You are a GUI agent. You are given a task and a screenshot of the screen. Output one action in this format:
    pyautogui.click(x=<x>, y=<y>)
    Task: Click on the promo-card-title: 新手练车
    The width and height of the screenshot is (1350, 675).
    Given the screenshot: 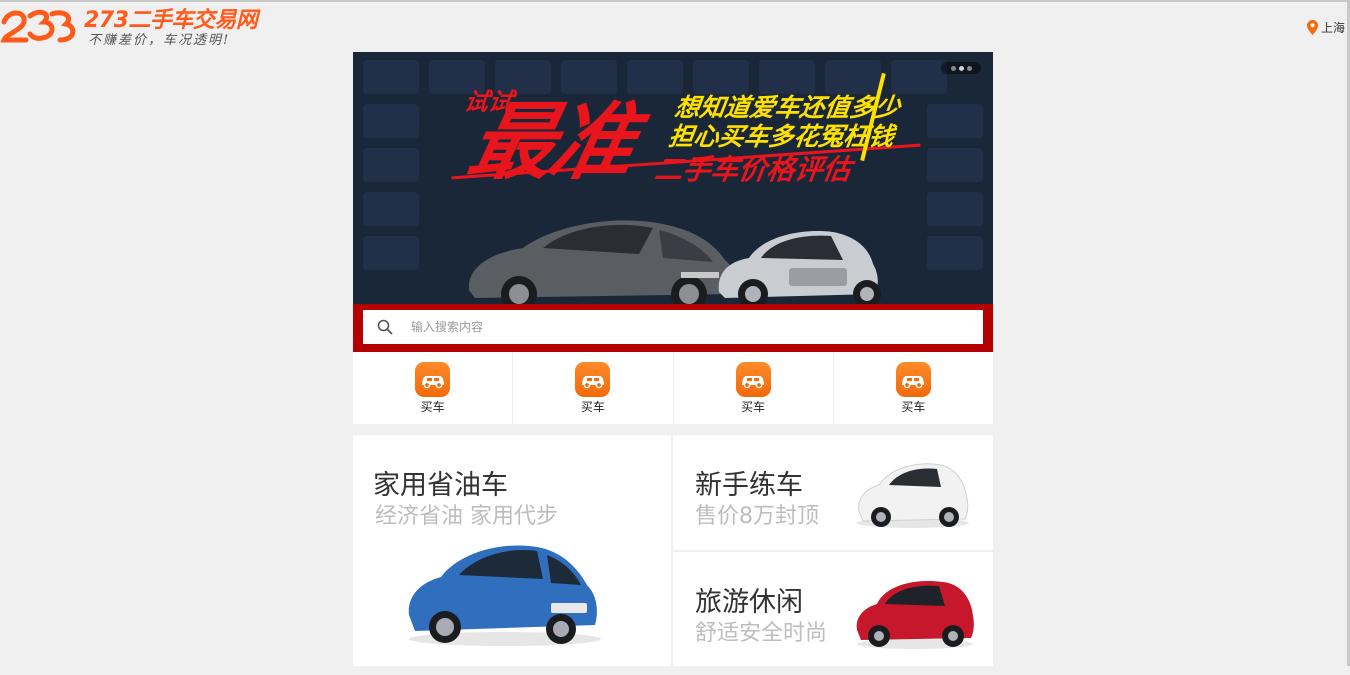 What is the action you would take?
    pyautogui.click(x=749, y=485)
    